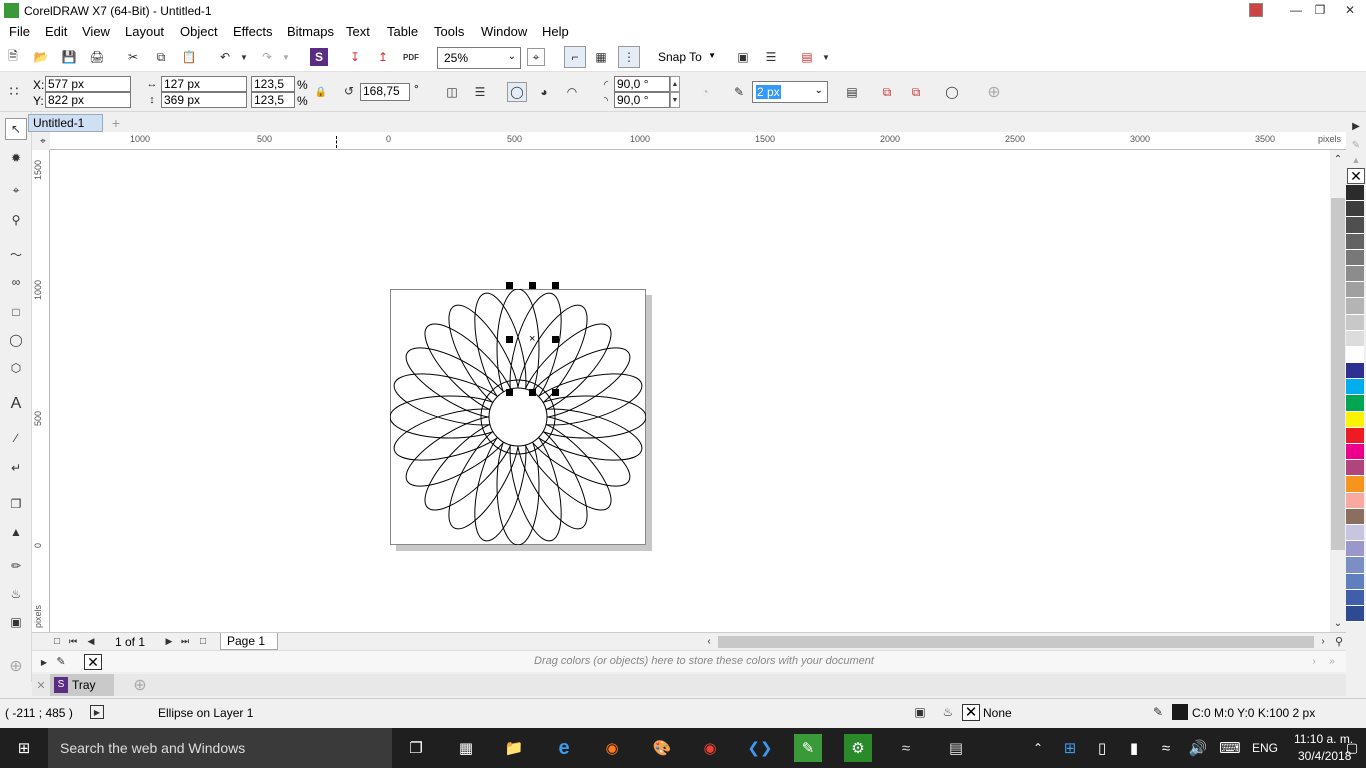 This screenshot has height=768, width=1366. What do you see at coordinates (225, 57) in the screenshot?
I see `undo-icon: ↶` at bounding box center [225, 57].